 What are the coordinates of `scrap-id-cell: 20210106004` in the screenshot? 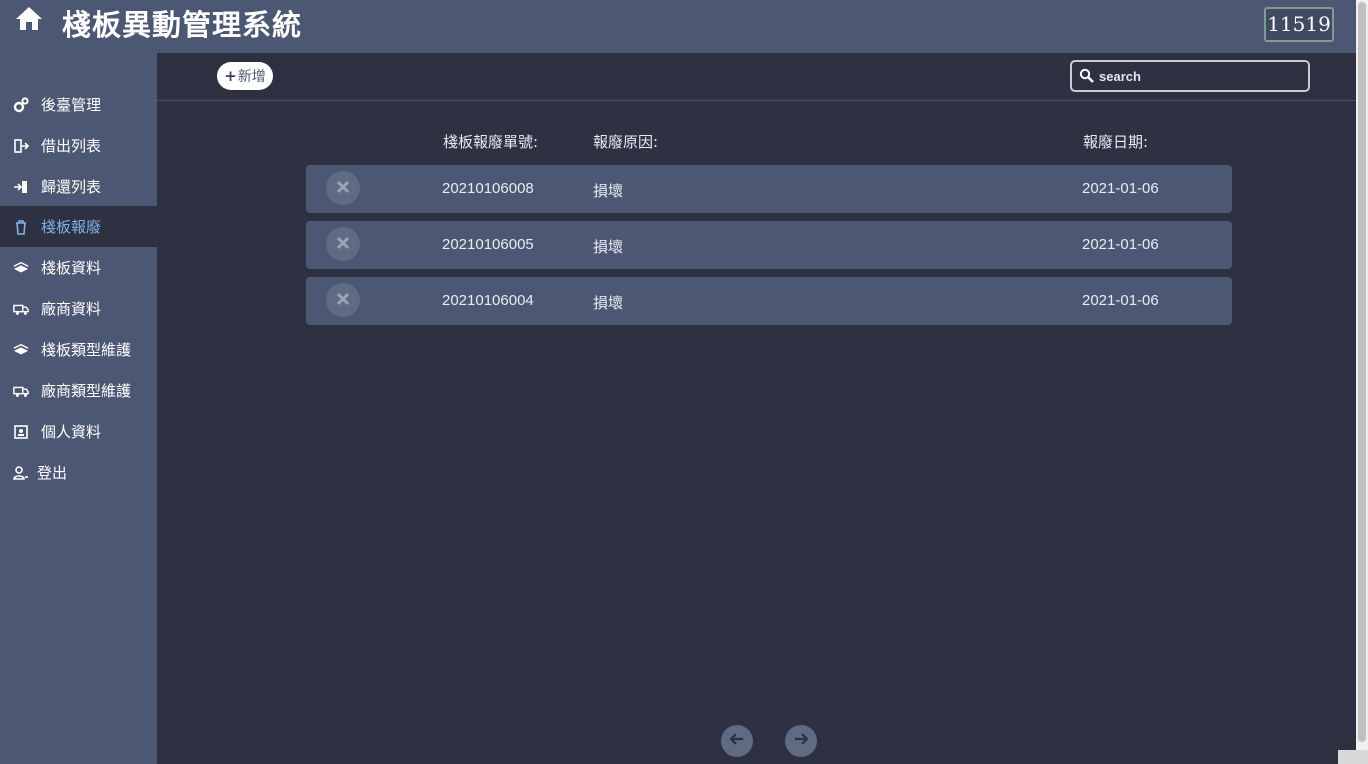 It's located at (488, 300).